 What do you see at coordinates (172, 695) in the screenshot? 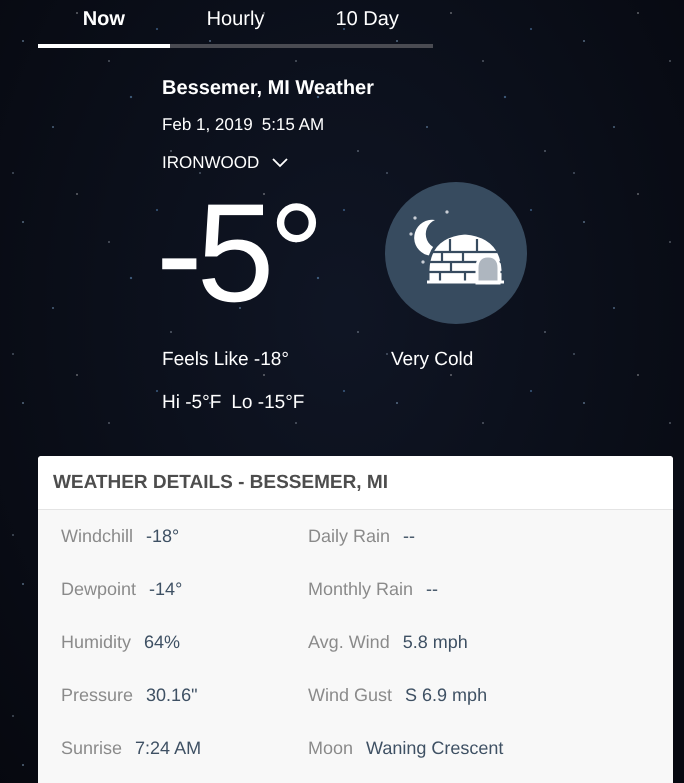
I see `detail-value: 30.16"` at bounding box center [172, 695].